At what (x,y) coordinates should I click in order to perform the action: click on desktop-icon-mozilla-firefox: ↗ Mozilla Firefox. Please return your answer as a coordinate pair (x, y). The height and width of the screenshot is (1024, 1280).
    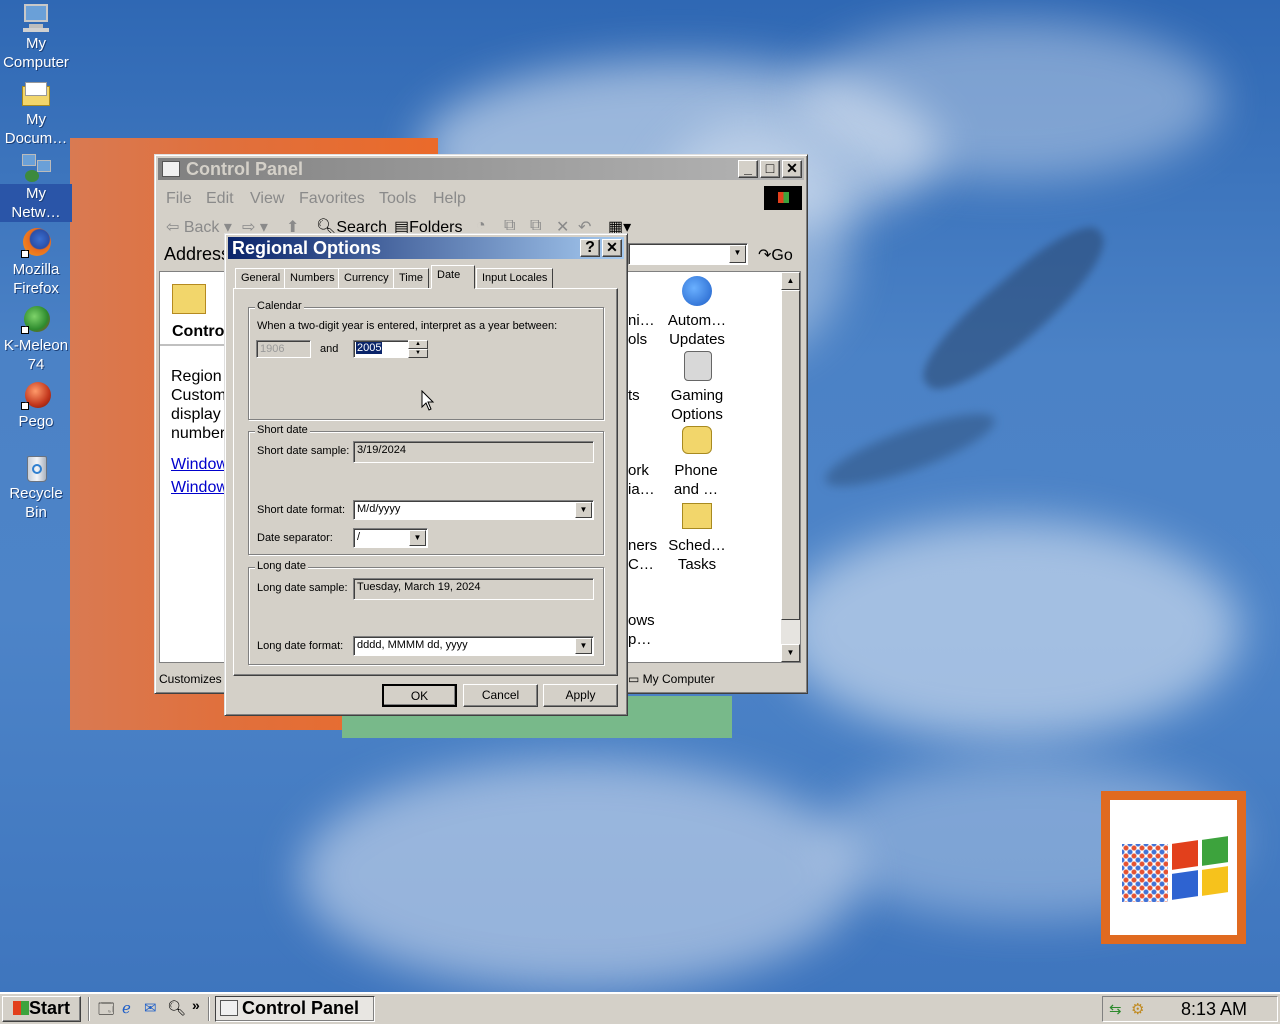
    Looking at the image, I should click on (36, 263).